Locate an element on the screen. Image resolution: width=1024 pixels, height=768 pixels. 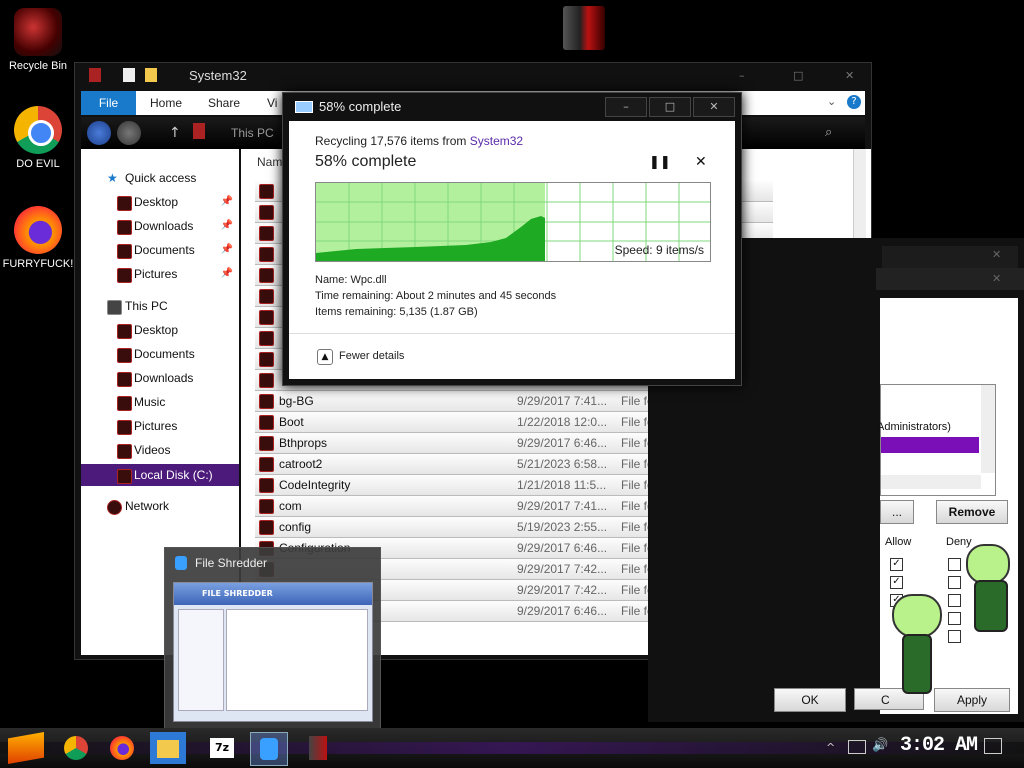
forward-button is located at coordinates (129, 133).